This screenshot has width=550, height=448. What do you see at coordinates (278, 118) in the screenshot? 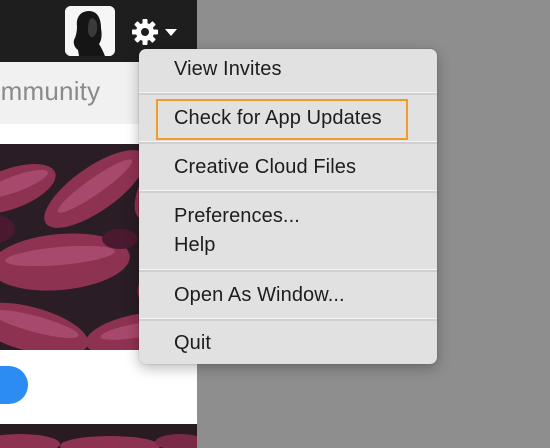
I see `menu-item-check-for-app-updates: Check for App Updates` at bounding box center [278, 118].